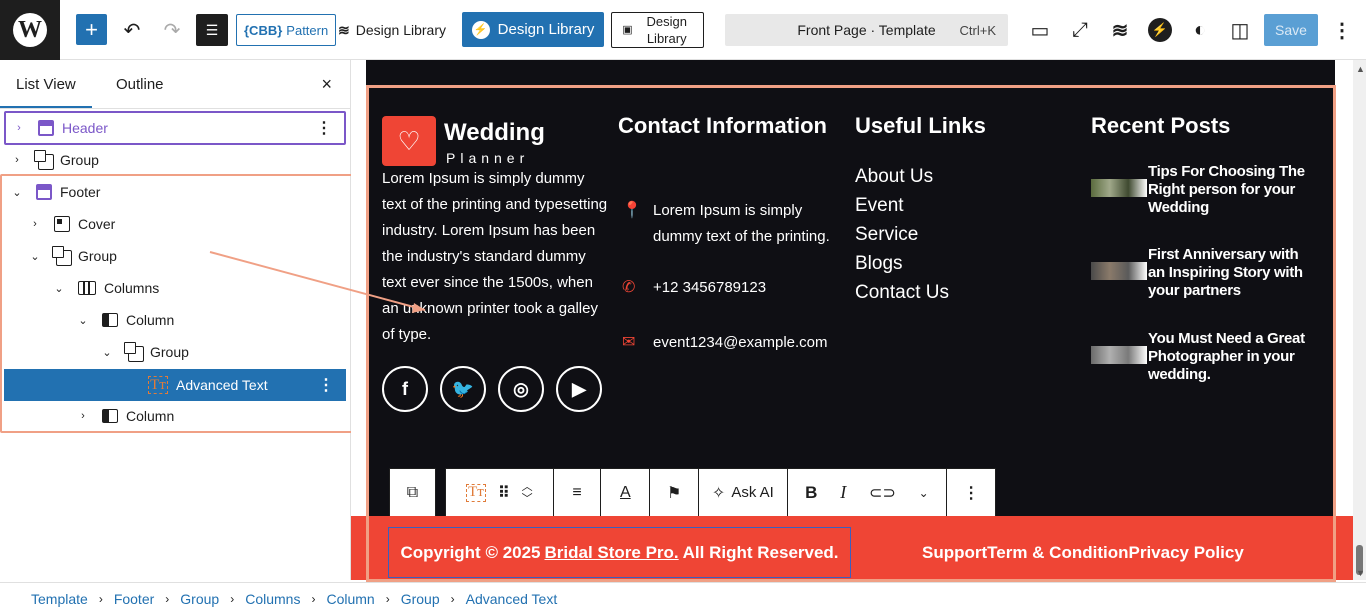 This screenshot has width=1366, height=615. What do you see at coordinates (358, 320) in the screenshot?
I see `canvas-gutter-left` at bounding box center [358, 320].